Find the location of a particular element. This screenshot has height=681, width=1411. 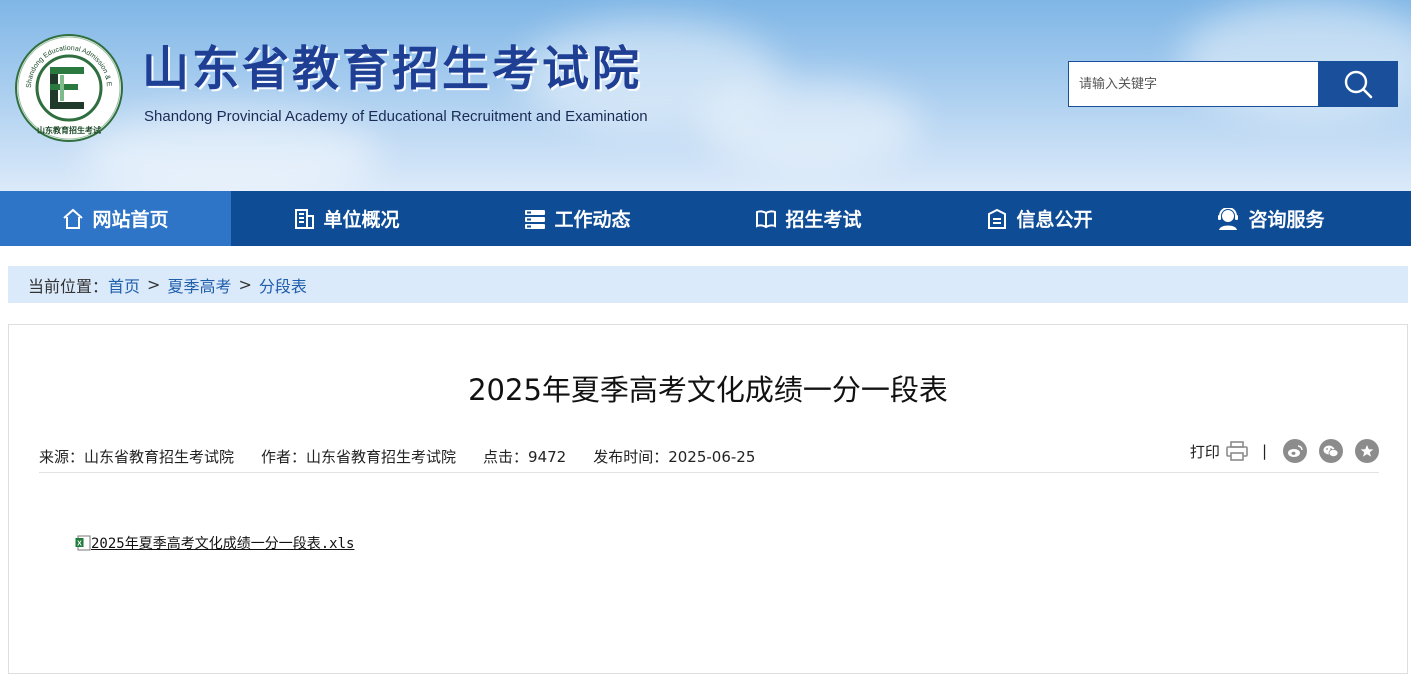

search-button is located at coordinates (1358, 84).